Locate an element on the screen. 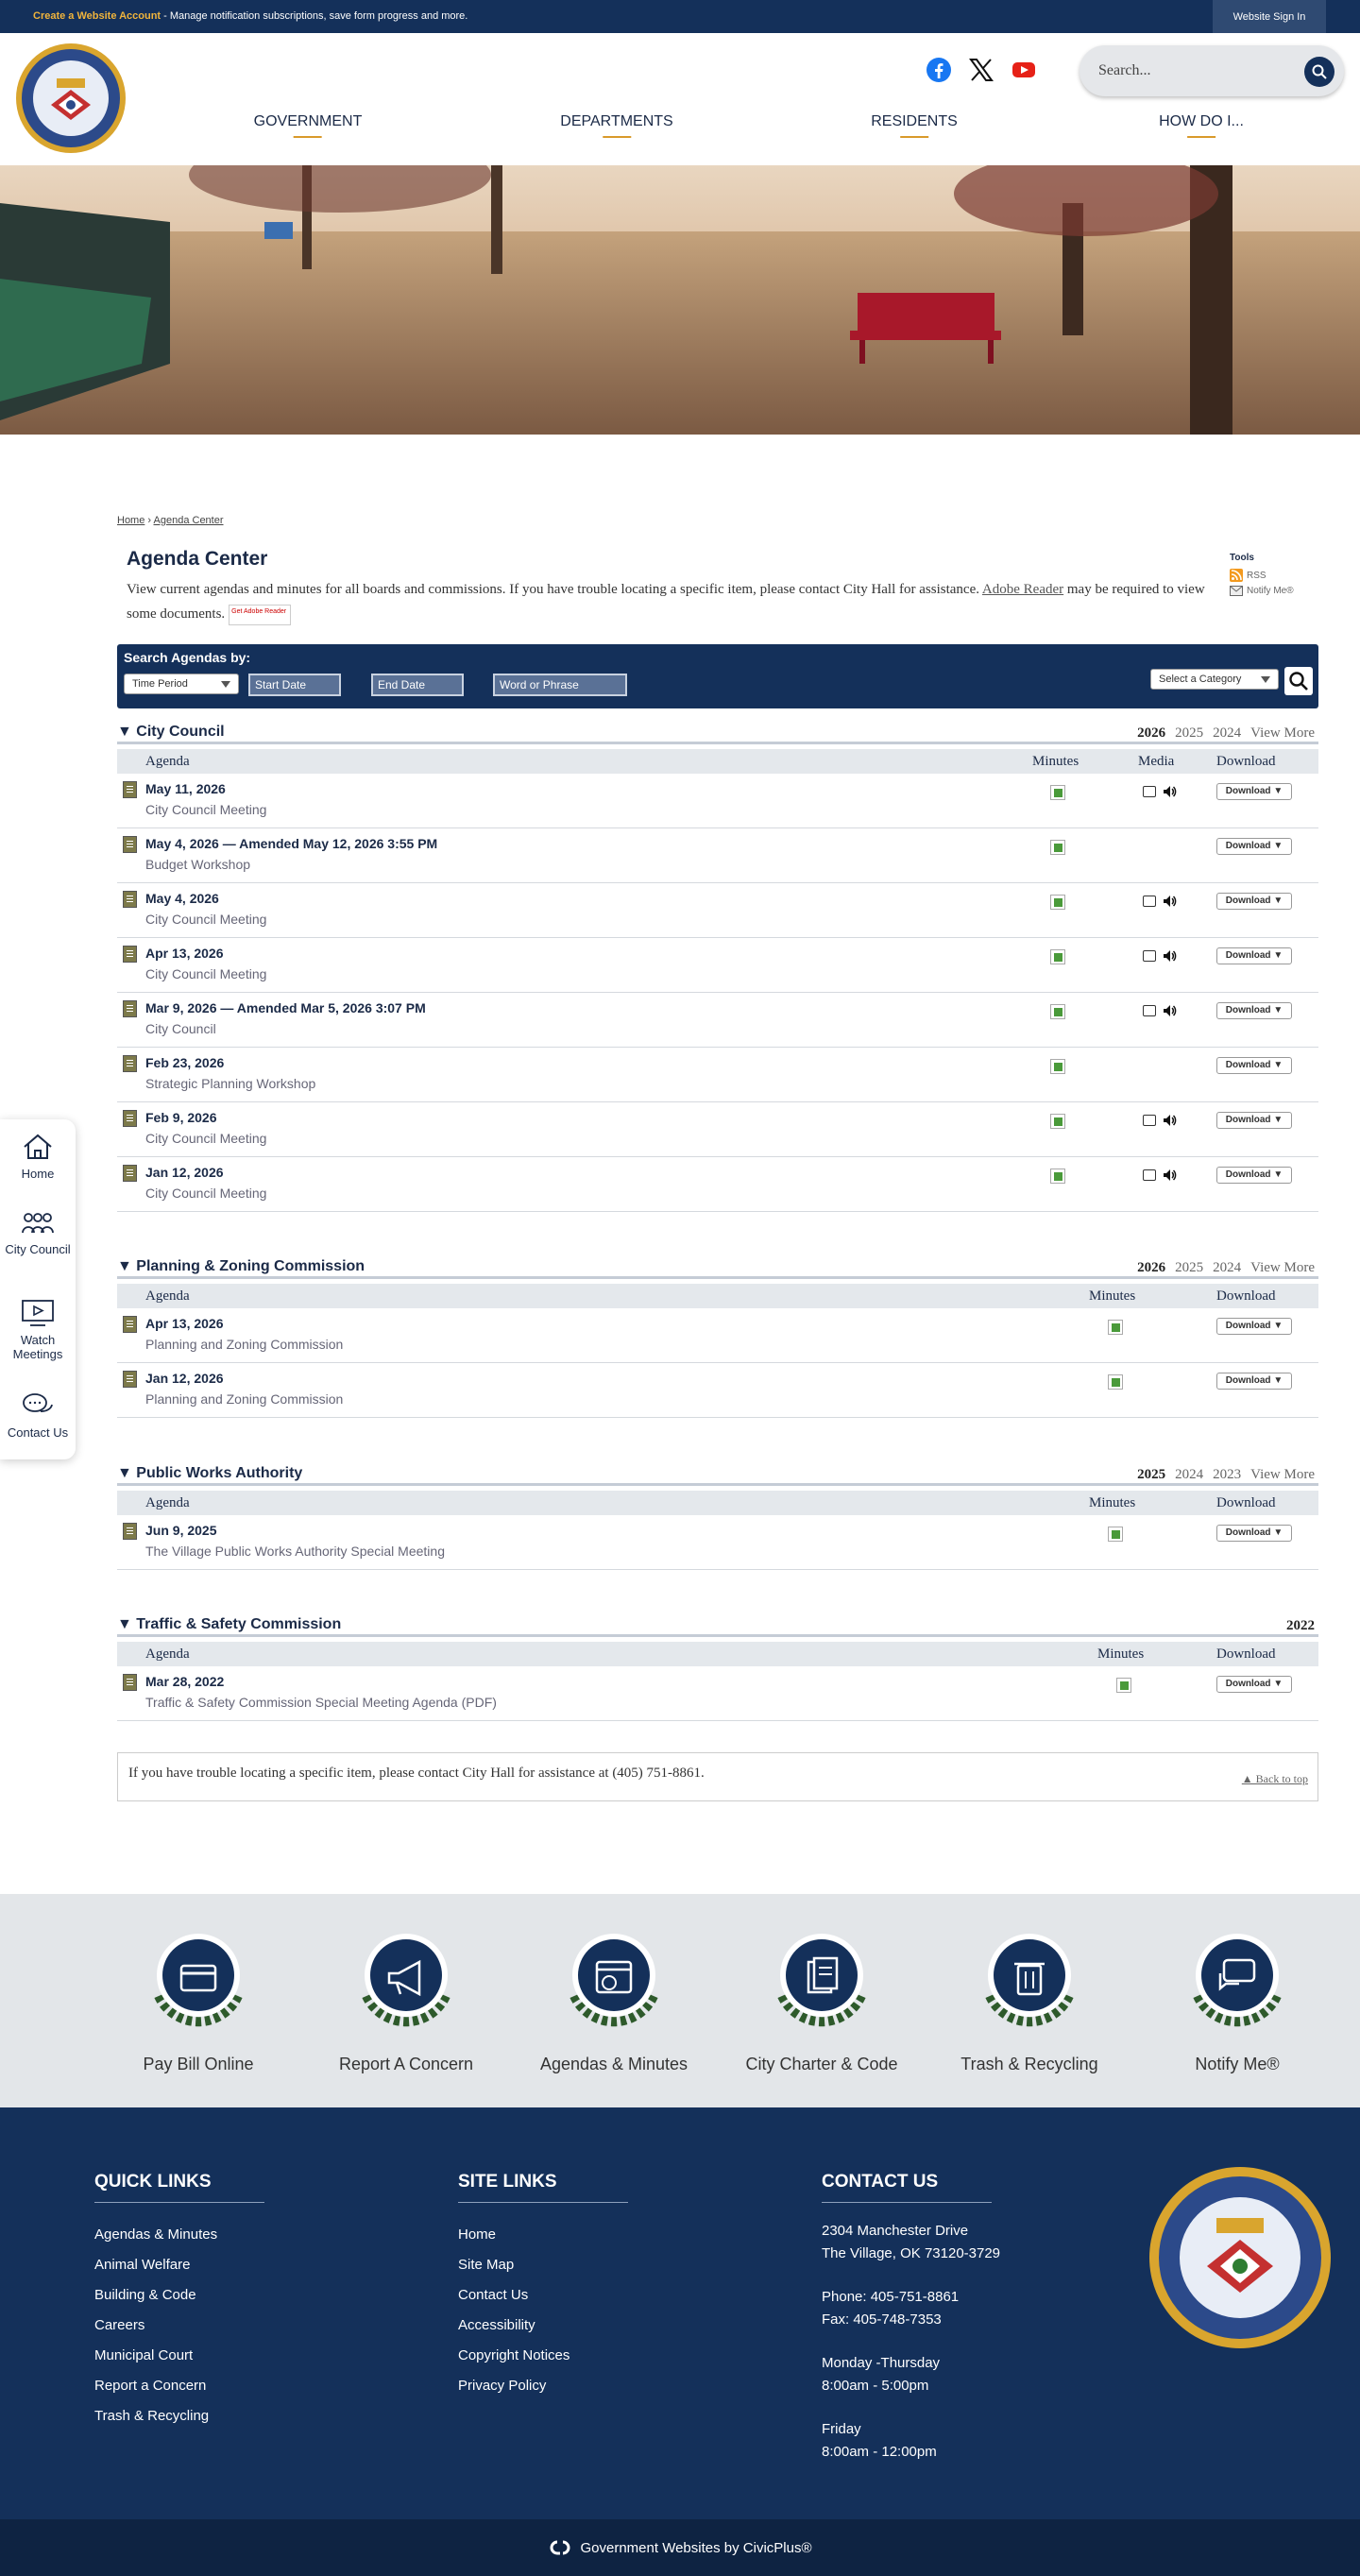 Image resolution: width=1360 pixels, height=2576 pixels. quick-link: Agendas & Minutes is located at coordinates (614, 1998).